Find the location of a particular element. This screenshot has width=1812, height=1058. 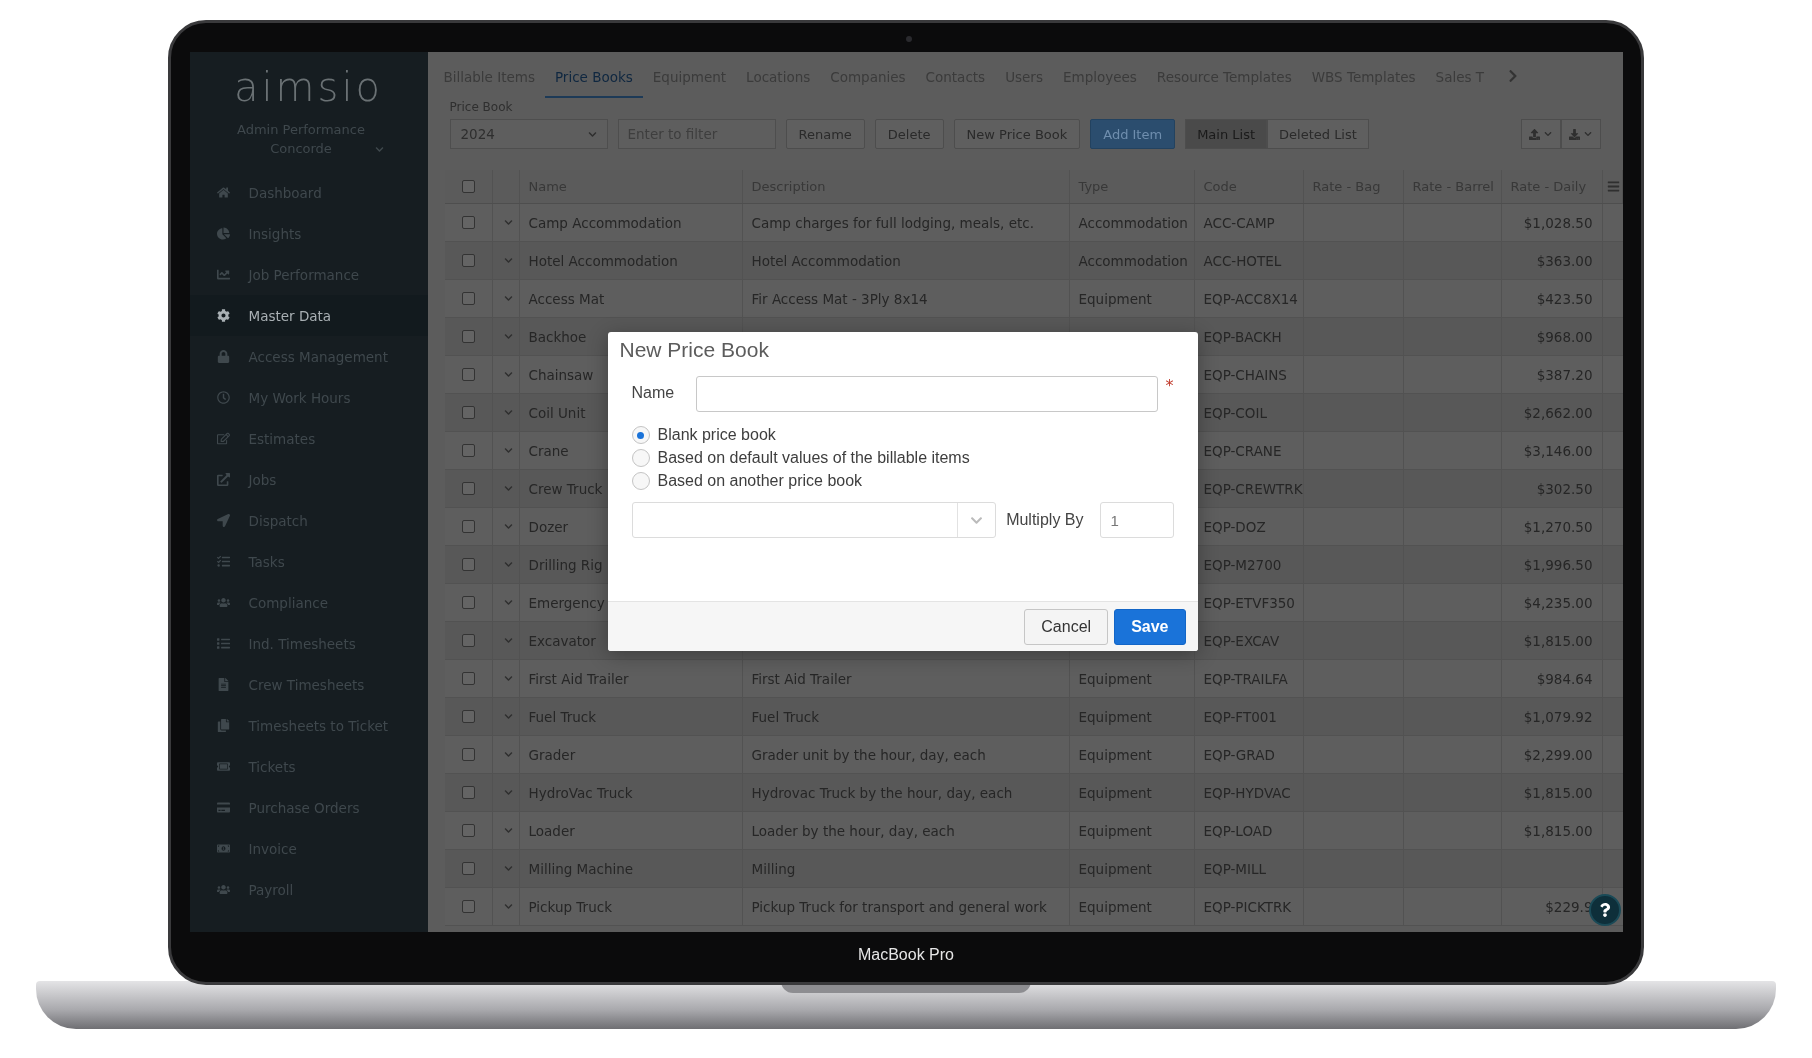

table-cell: Pickup Truck is located at coordinates (570, 906).